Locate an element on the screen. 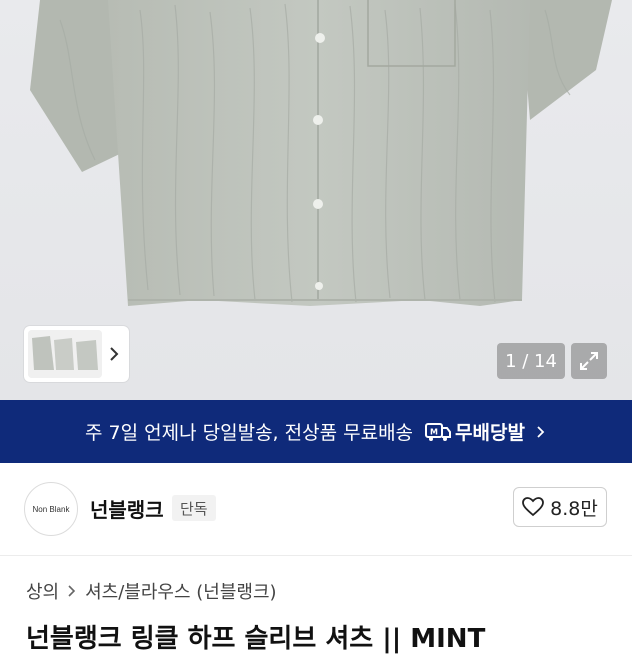 Image resolution: width=632 pixels, height=655 pixels. heart-icon is located at coordinates (533, 507).